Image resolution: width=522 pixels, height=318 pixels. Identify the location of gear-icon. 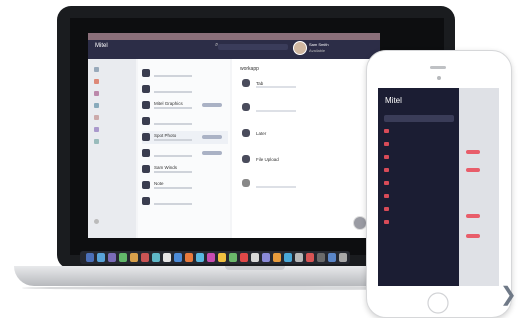
(96, 221).